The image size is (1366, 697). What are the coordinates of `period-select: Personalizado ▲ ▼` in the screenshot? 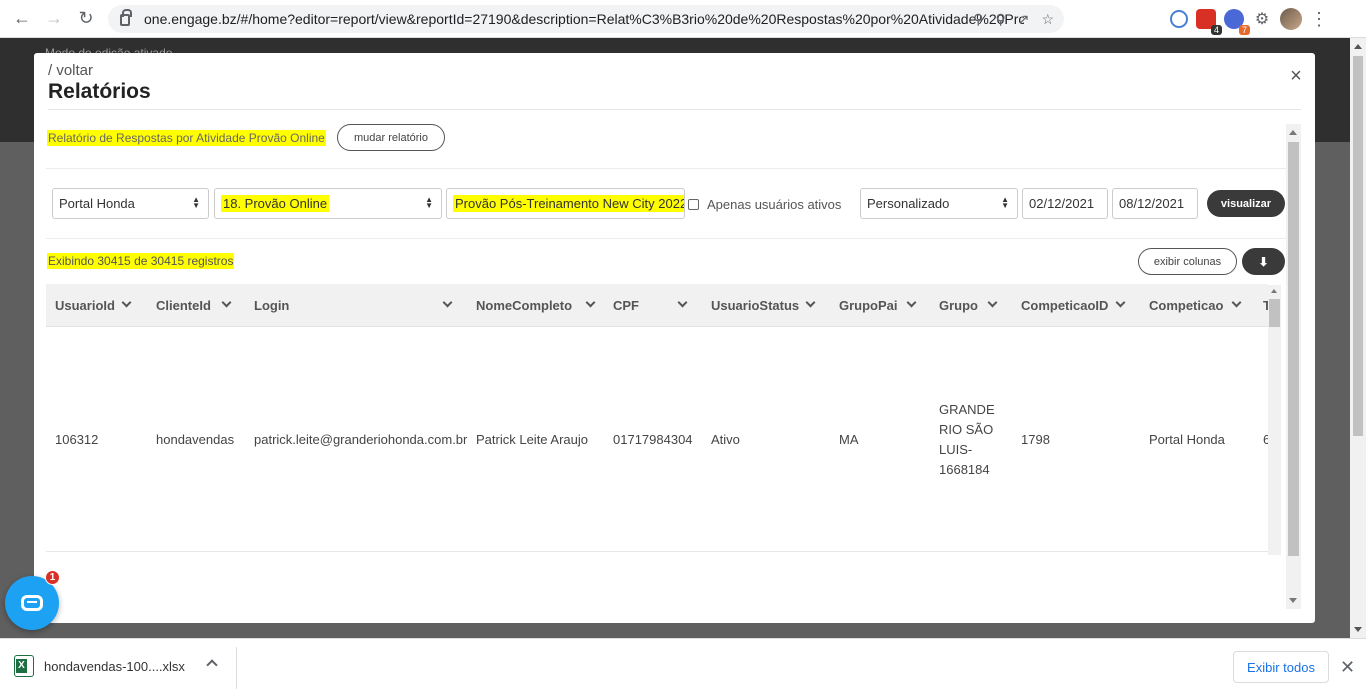 It's located at (939, 203).